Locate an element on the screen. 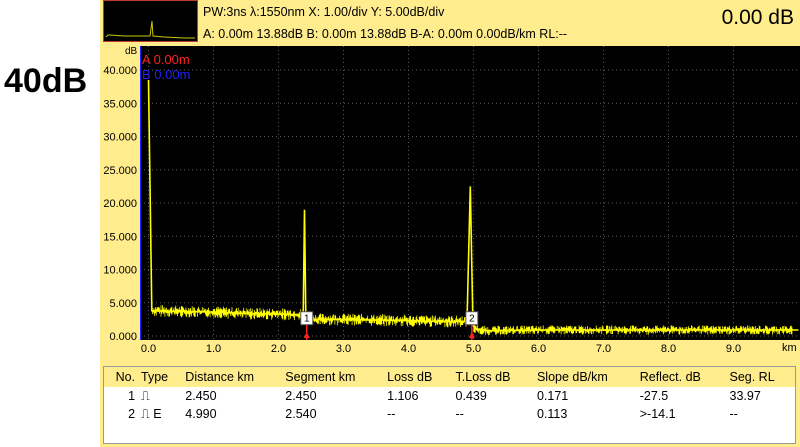  column-header: No. is located at coordinates (121, 377).